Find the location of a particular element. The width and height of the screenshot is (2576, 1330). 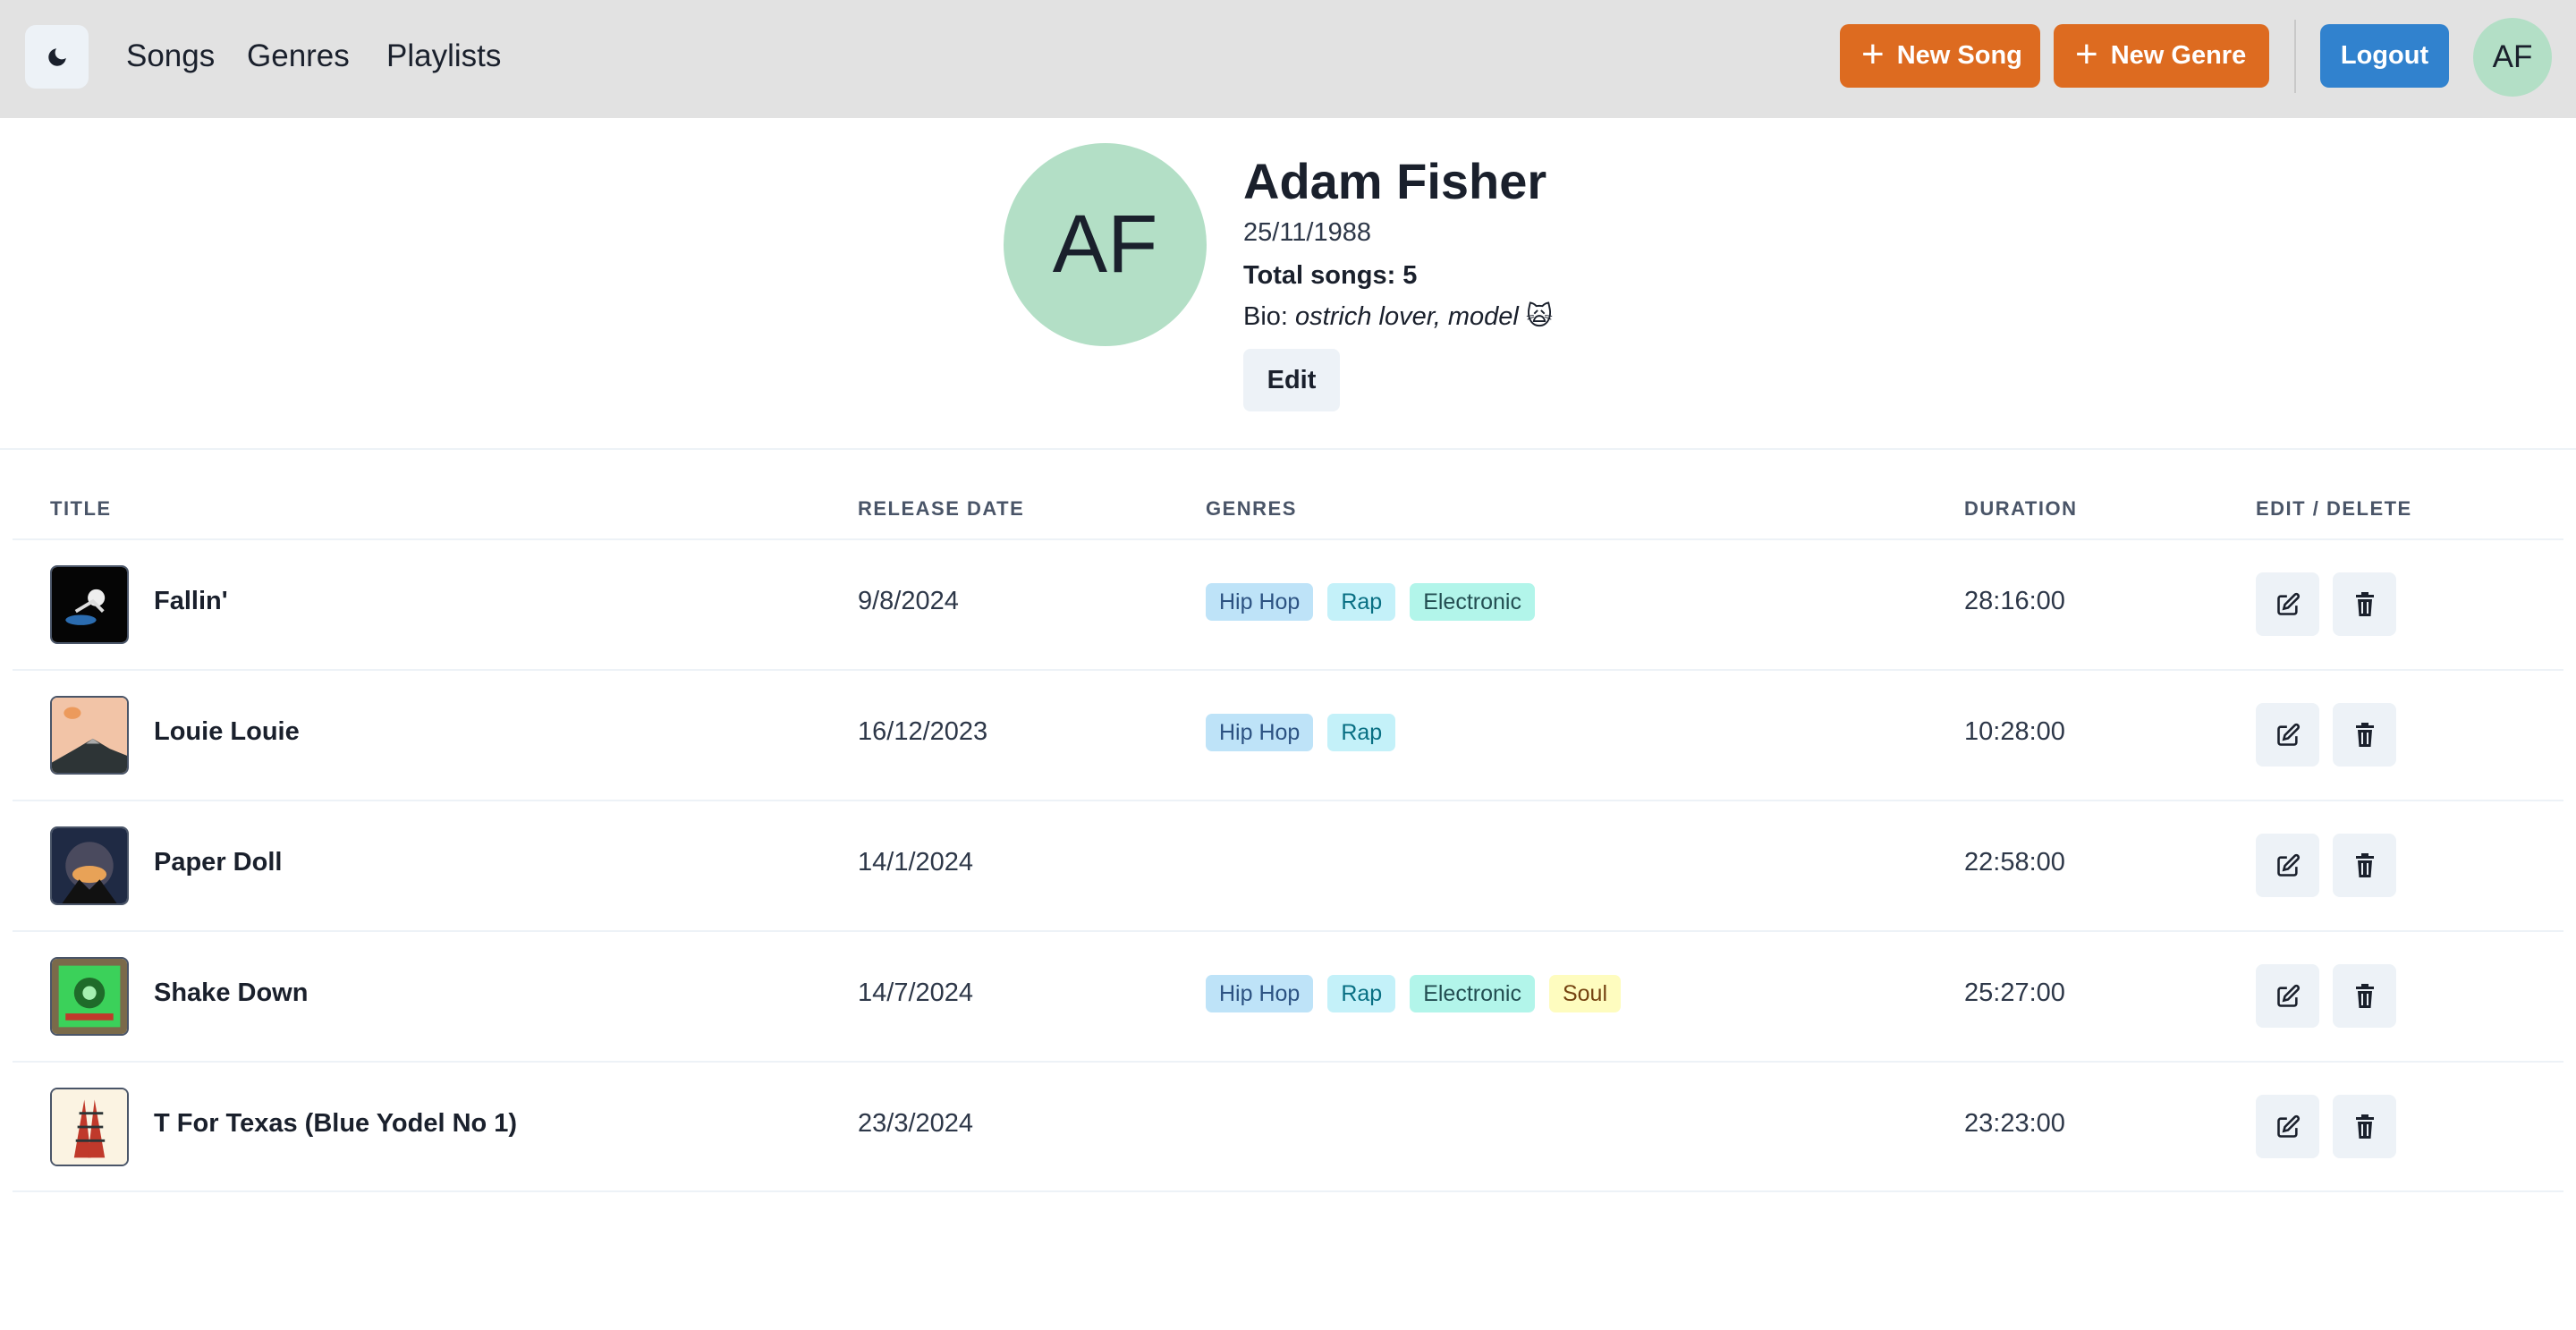

song-title: Fallin' is located at coordinates (191, 601).